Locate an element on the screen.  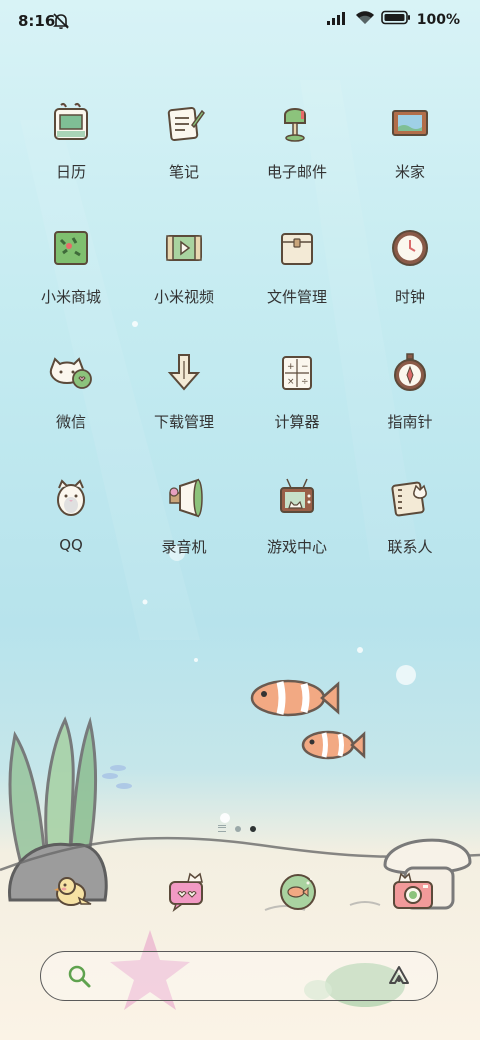
page-indicator is located at coordinates (237, 828).